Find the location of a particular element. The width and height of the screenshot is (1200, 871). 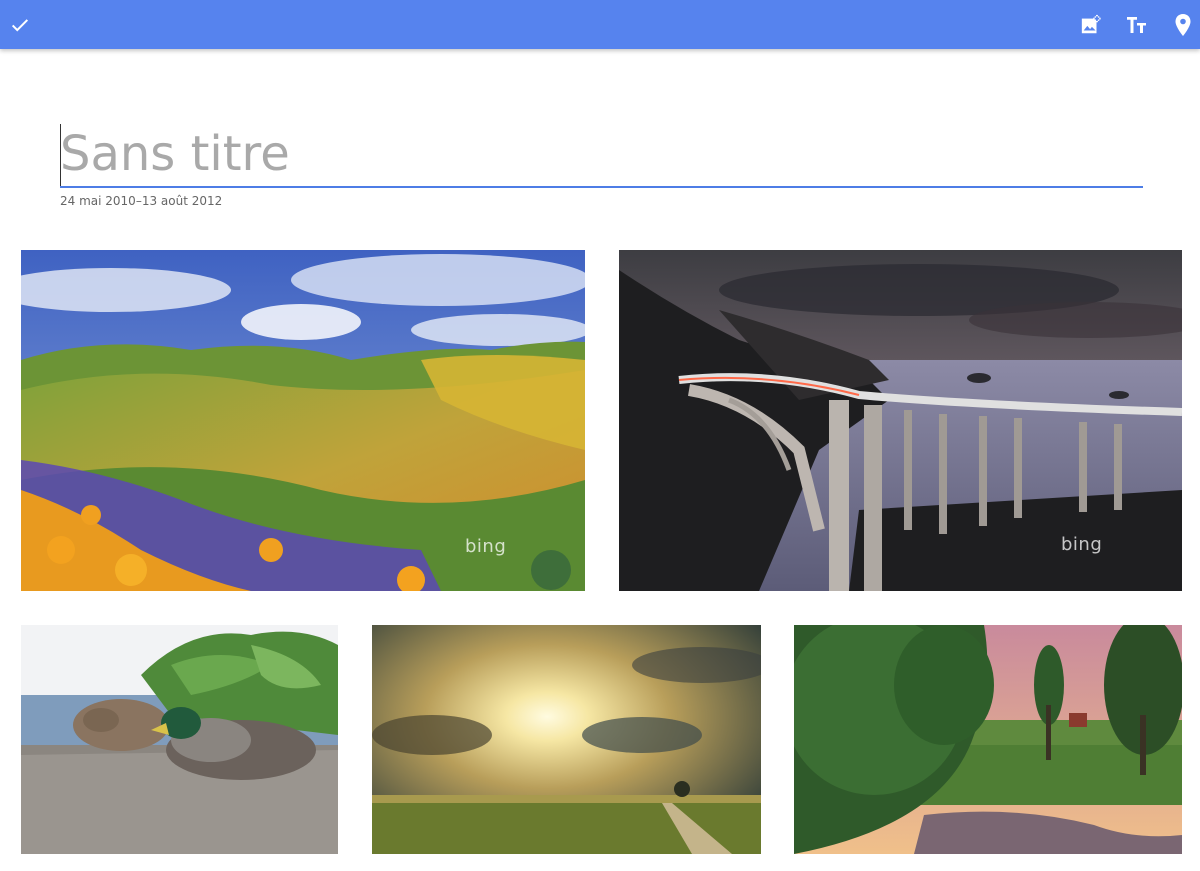

location-pin-icon is located at coordinates (1183, 25).